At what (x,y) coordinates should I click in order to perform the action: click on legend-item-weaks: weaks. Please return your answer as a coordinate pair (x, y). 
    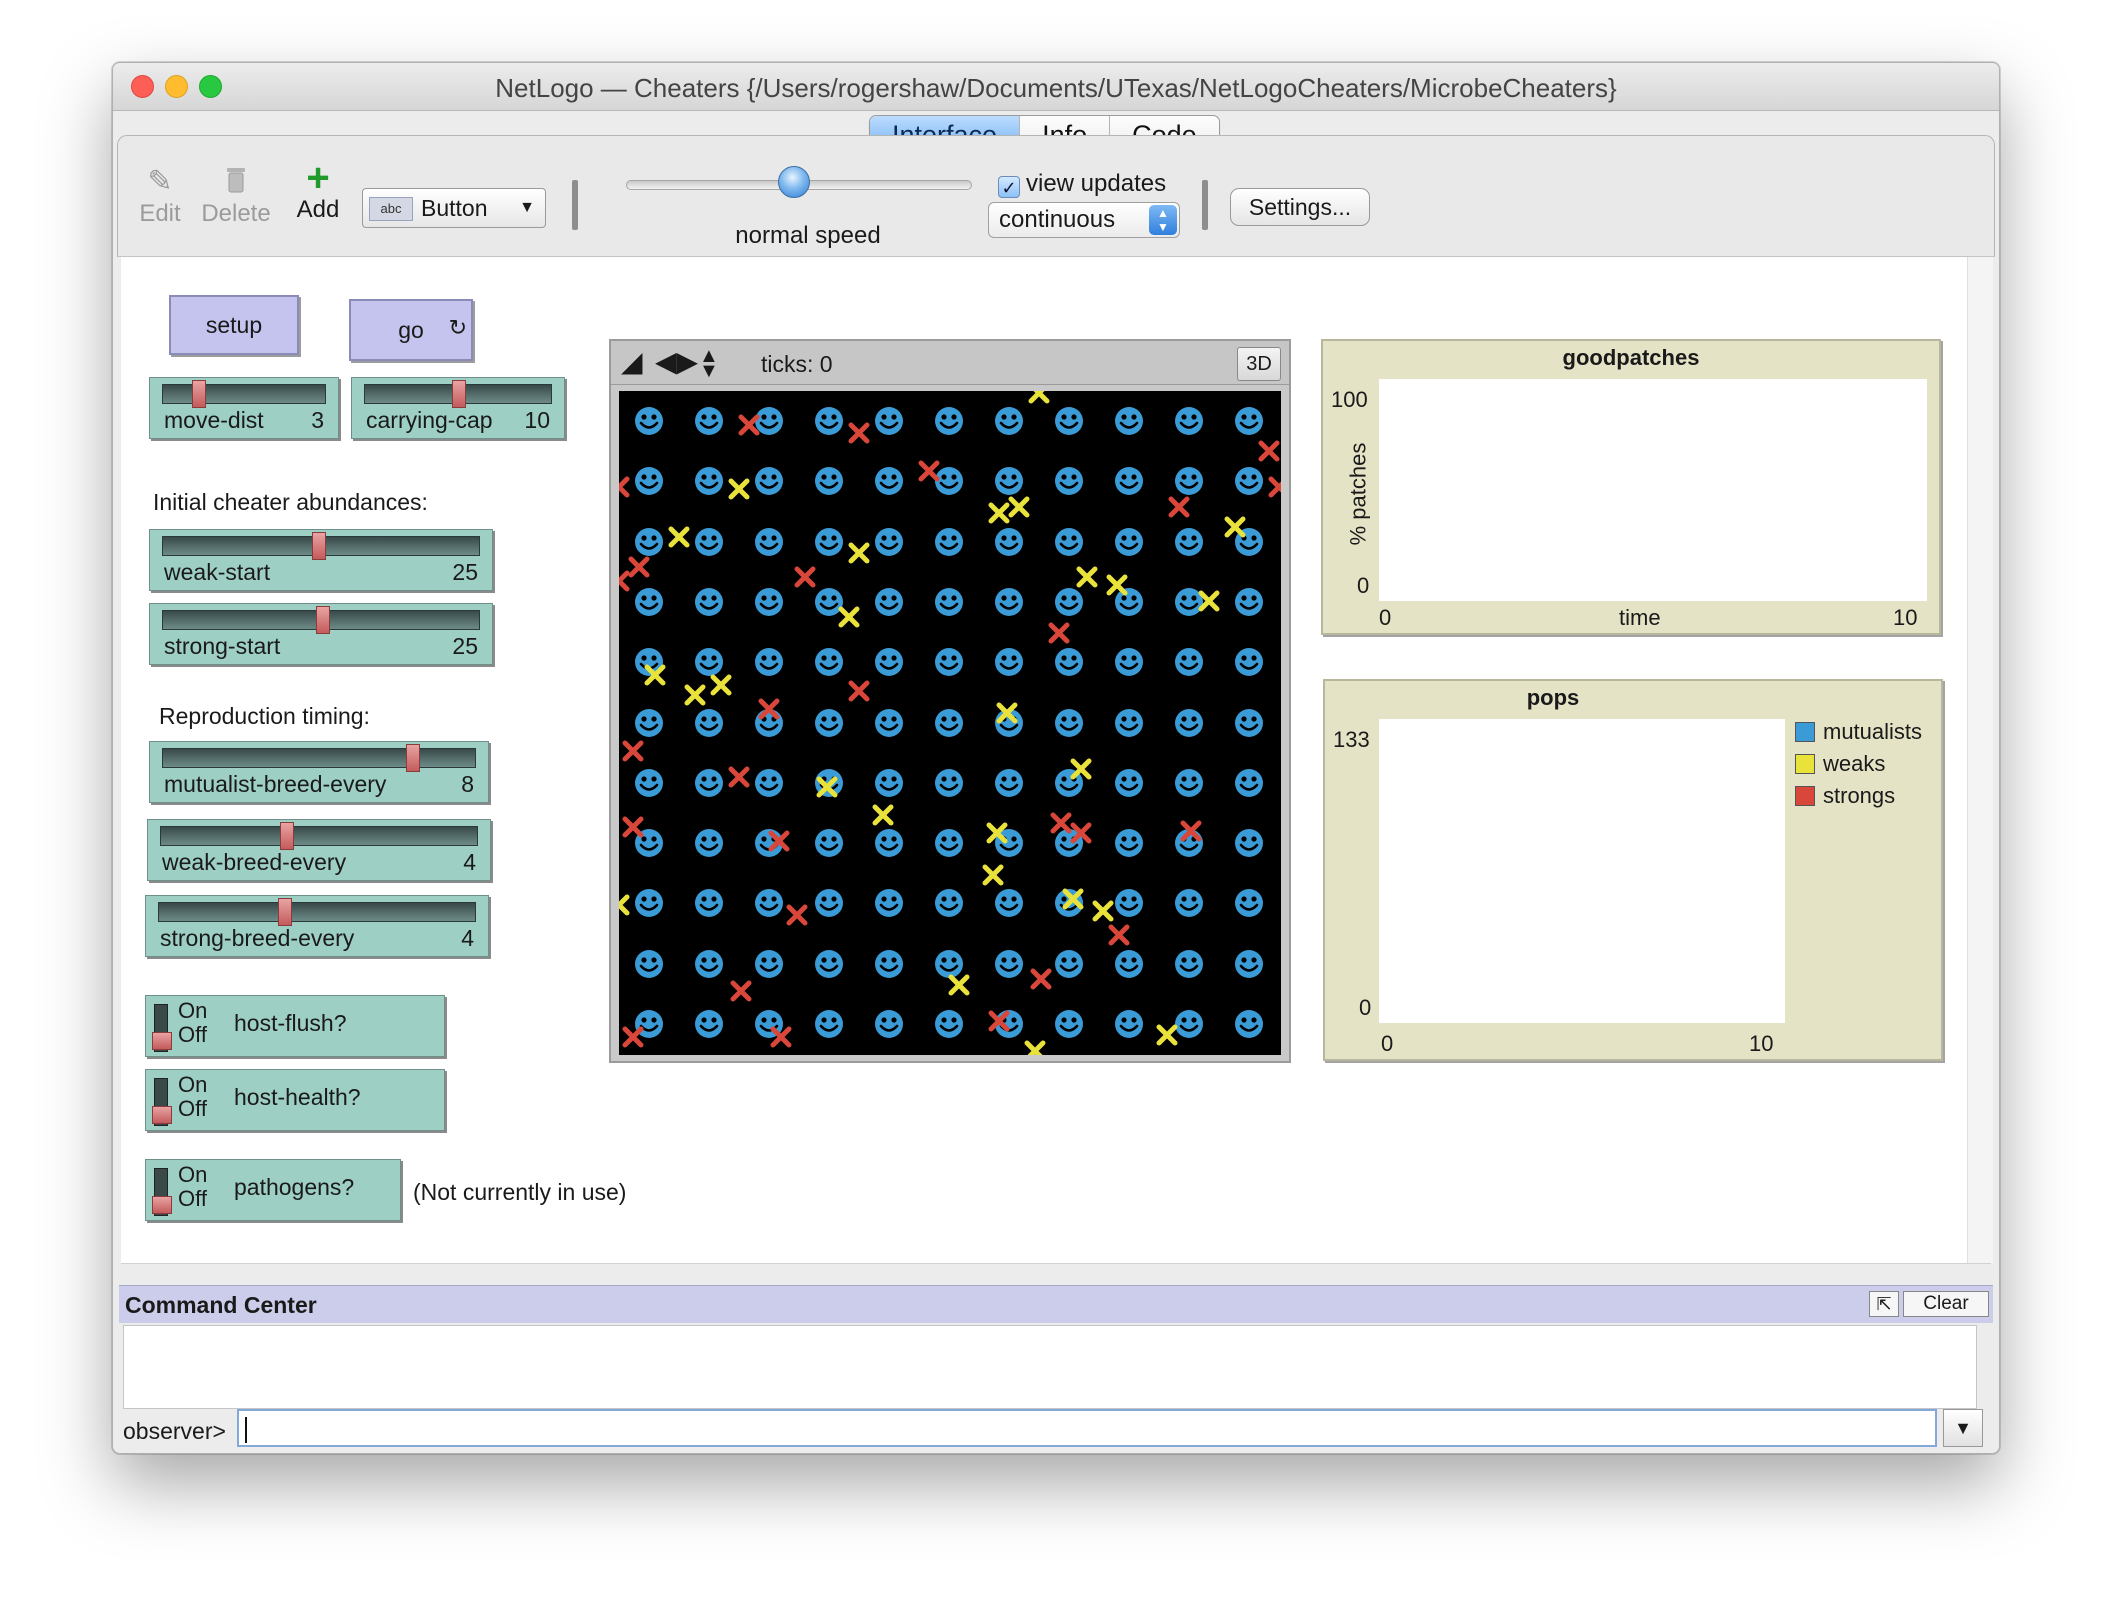
    Looking at the image, I should click on (1840, 764).